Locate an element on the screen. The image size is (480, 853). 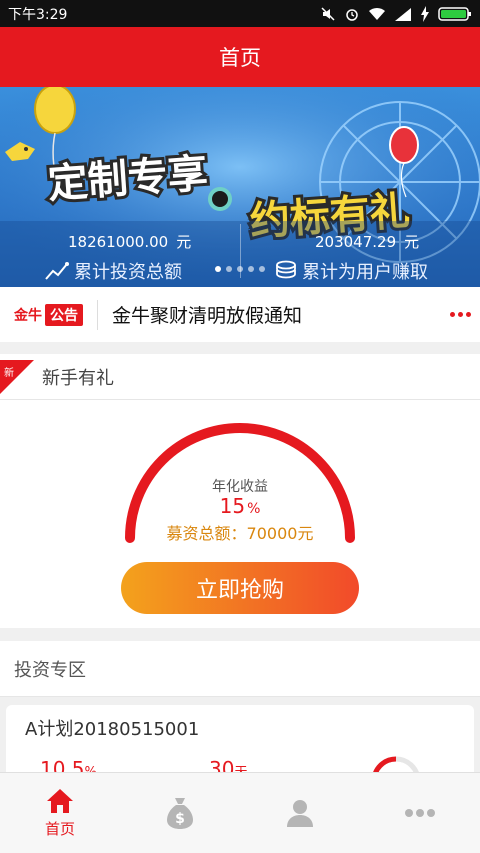
buy-now-button: 立即抢购 is located at coordinates (240, 588).